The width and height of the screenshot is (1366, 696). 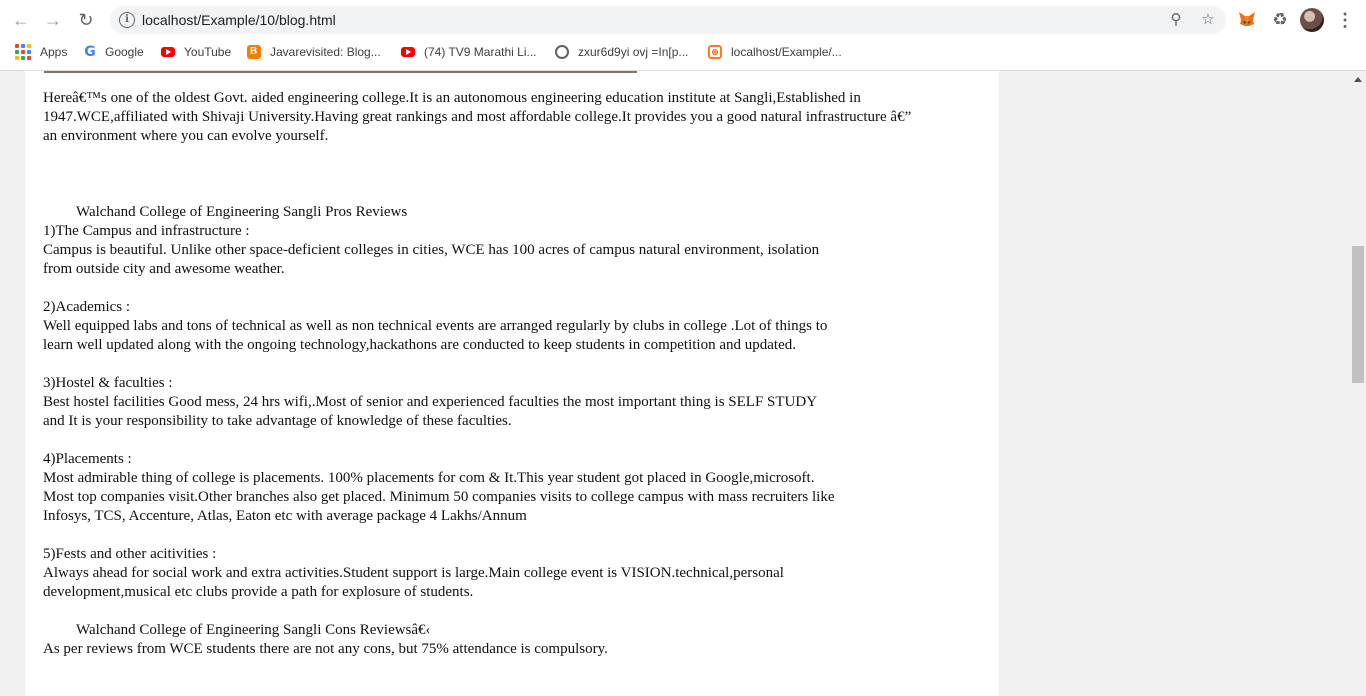 What do you see at coordinates (108, 383) in the screenshot?
I see `section-title: 3)Hostel & faculties :` at bounding box center [108, 383].